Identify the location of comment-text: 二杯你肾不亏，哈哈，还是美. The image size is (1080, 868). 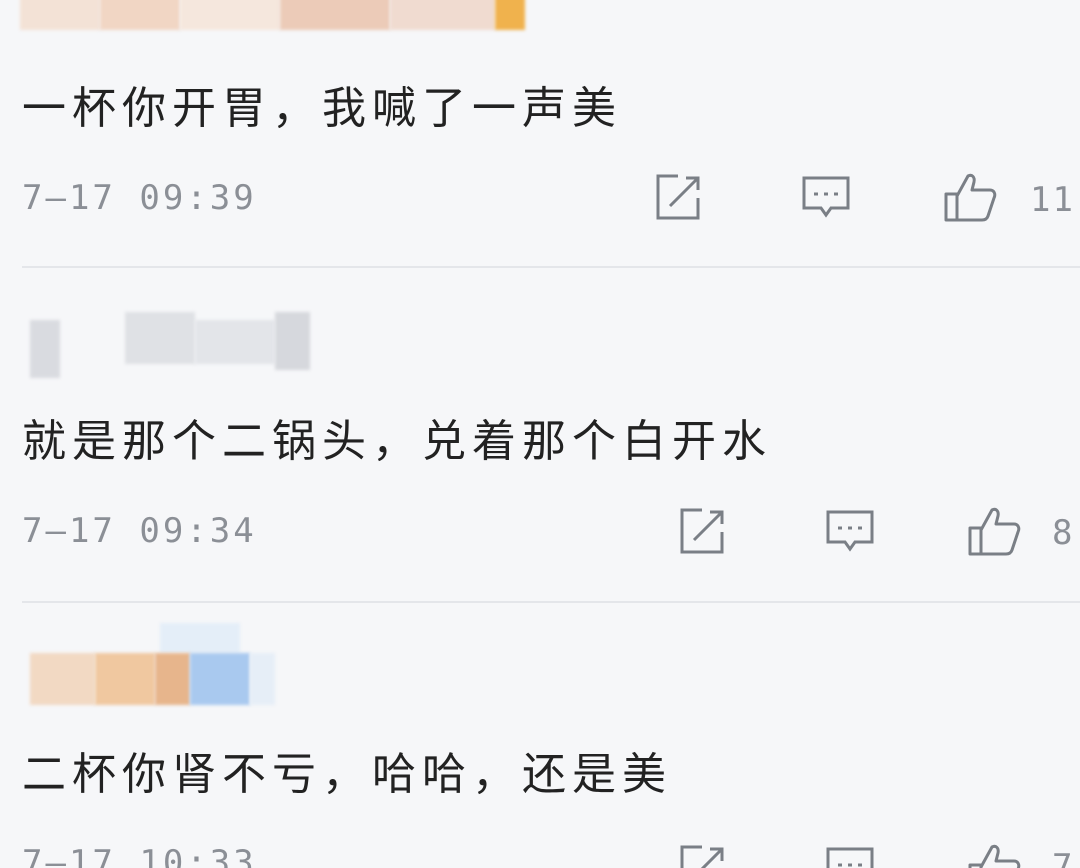
(347, 774).